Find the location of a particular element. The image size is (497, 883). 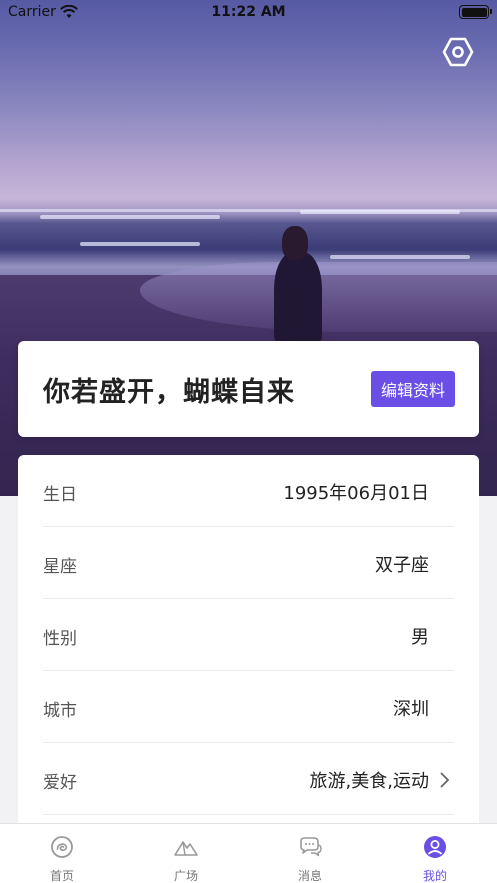

info-value: 双子座 is located at coordinates (402, 565).